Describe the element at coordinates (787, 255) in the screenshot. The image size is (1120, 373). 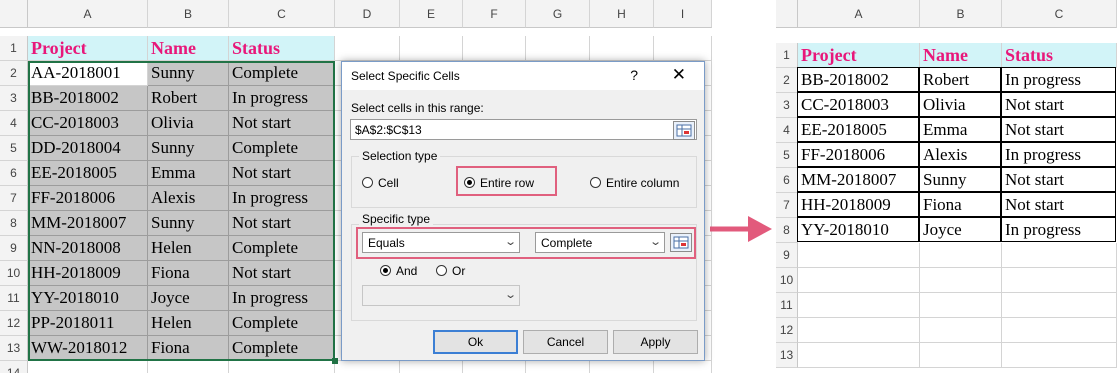
I see `right_sheet-row-header: 9` at that location.